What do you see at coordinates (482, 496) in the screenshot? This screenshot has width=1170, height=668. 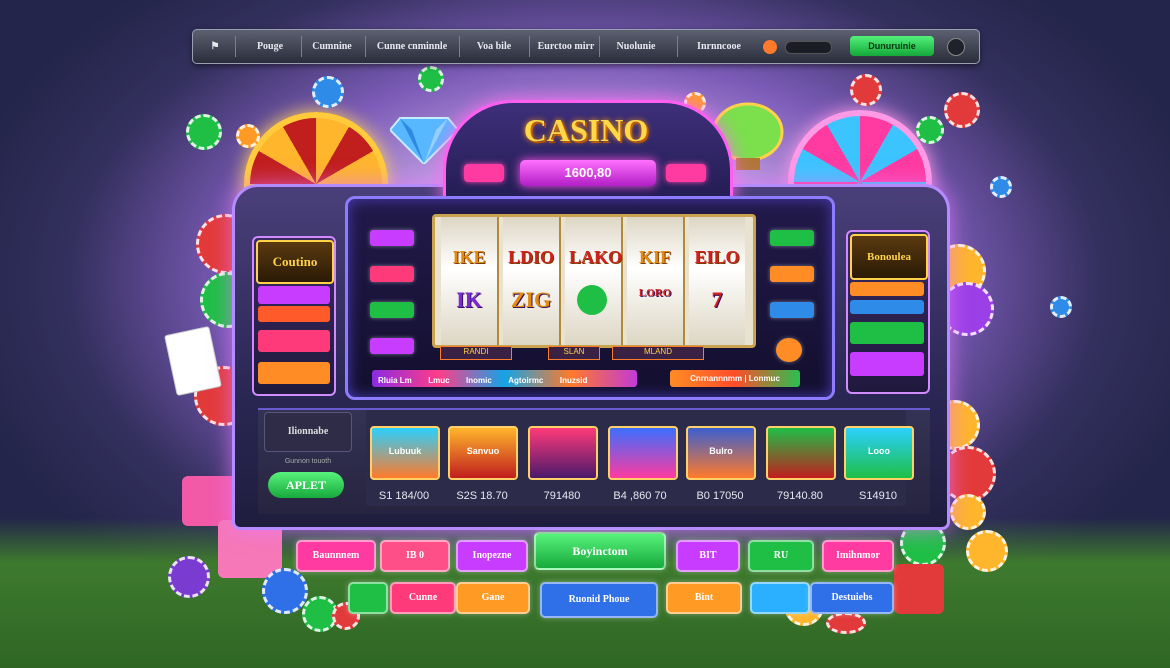 I see `game-price: S2S 18.70` at bounding box center [482, 496].